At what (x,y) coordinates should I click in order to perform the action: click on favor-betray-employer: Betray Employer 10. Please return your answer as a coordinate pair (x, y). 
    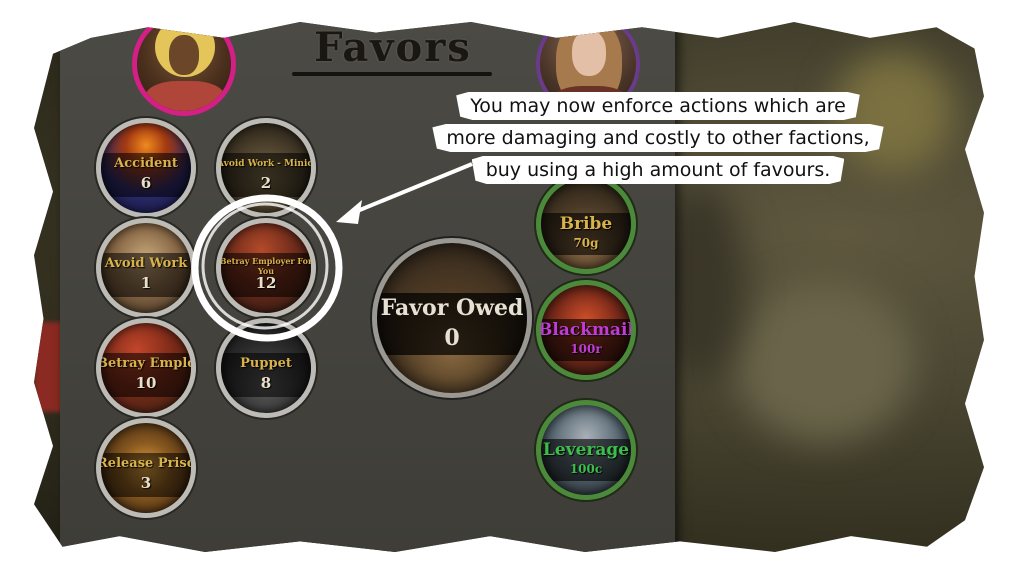
    Looking at the image, I should click on (146, 368).